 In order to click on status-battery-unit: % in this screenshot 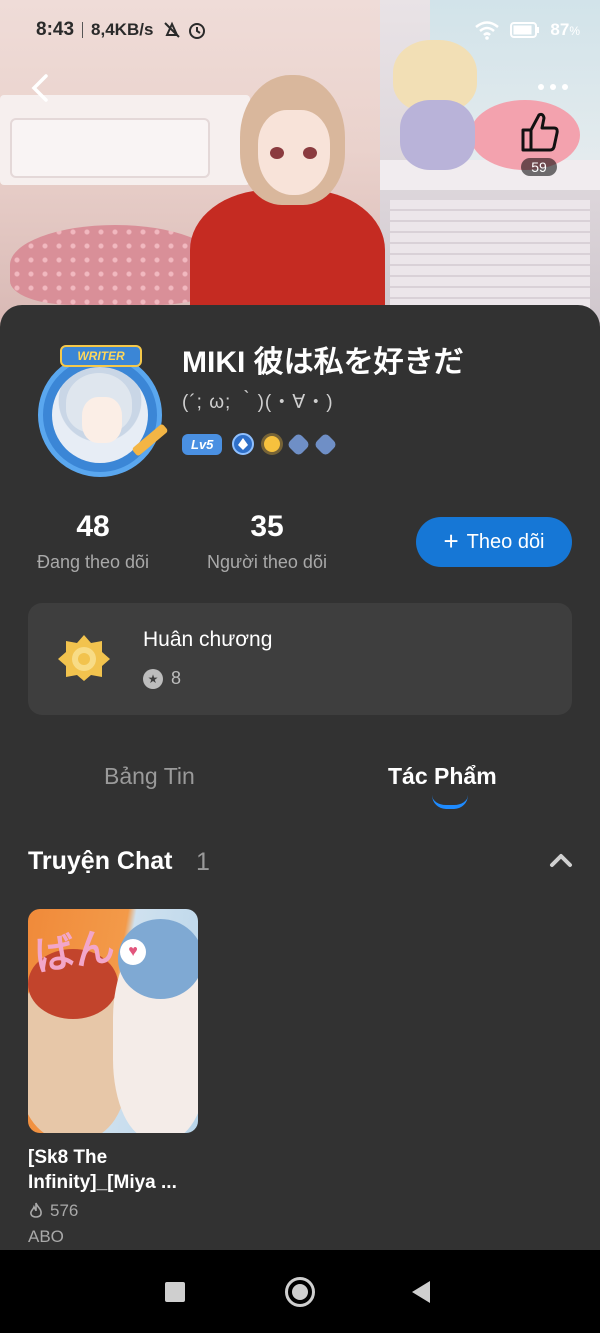, I will do `click(574, 31)`.